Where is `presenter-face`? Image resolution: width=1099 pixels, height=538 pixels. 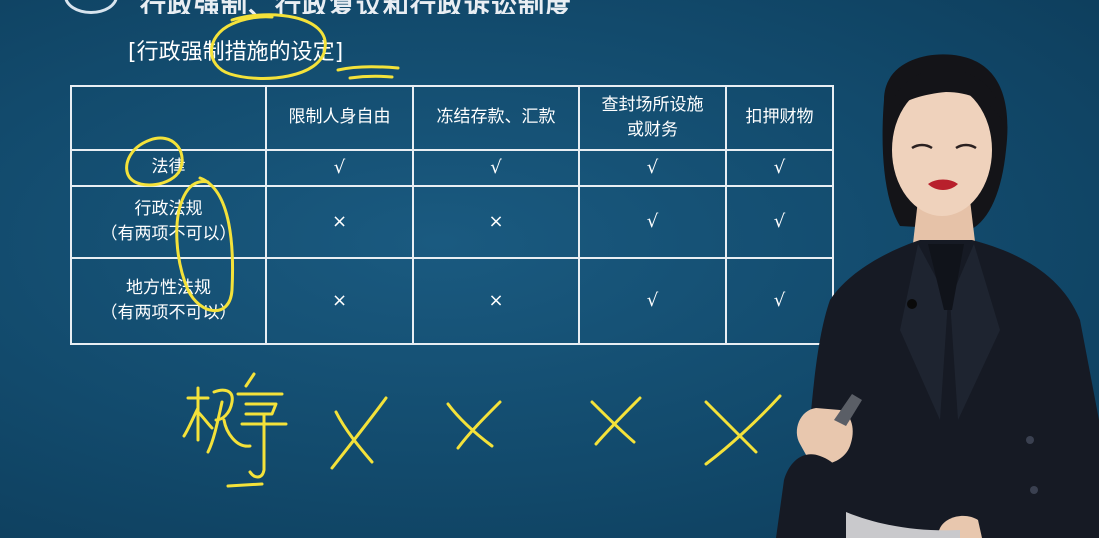
presenter-face is located at coordinates (942, 150).